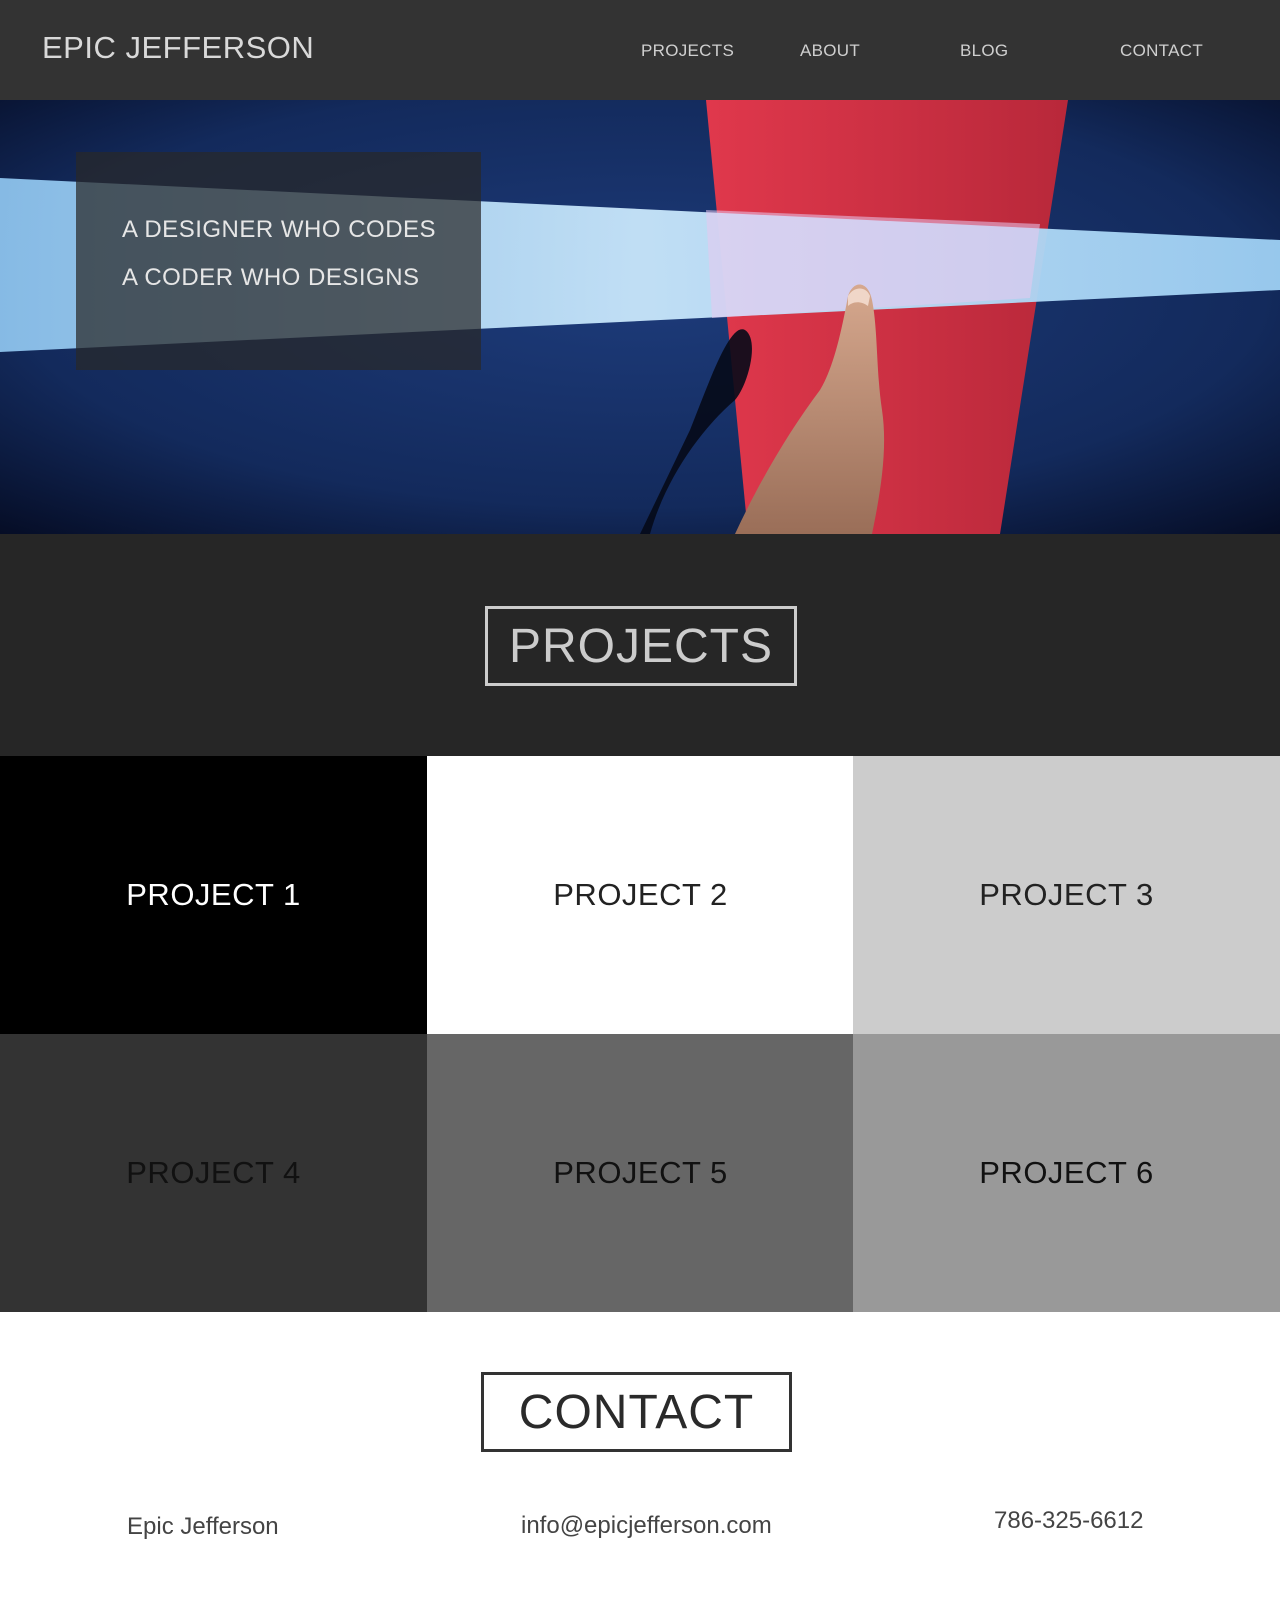 The height and width of the screenshot is (1600, 1280). I want to click on project-tile-6: PROJECT 6, so click(1066, 1173).